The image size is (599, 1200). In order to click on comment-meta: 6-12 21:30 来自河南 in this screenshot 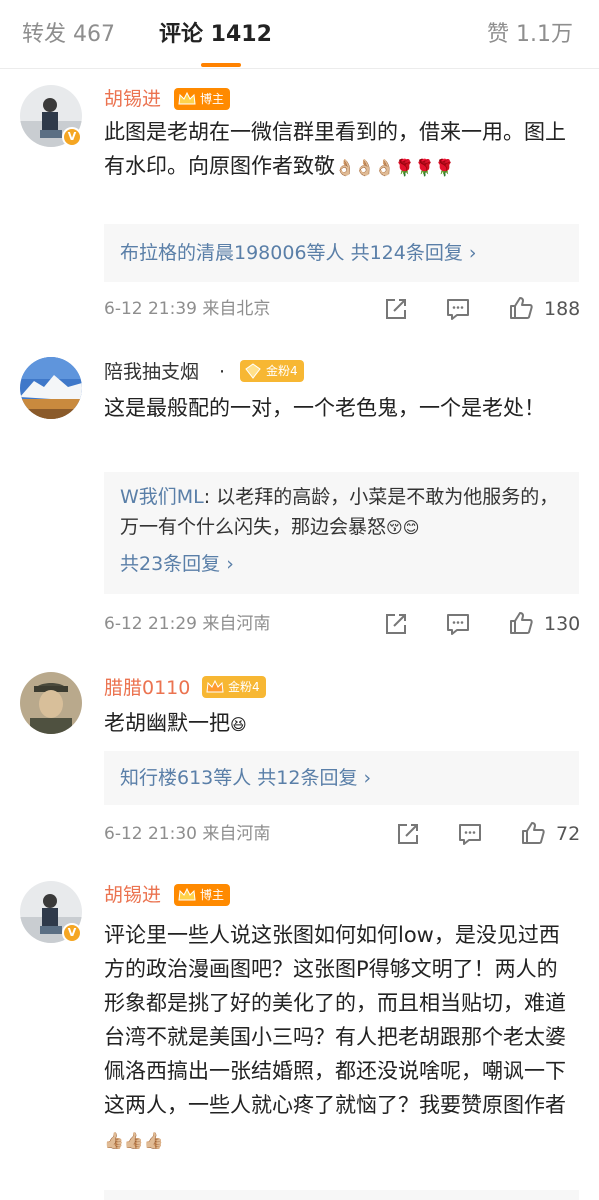, I will do `click(187, 834)`.